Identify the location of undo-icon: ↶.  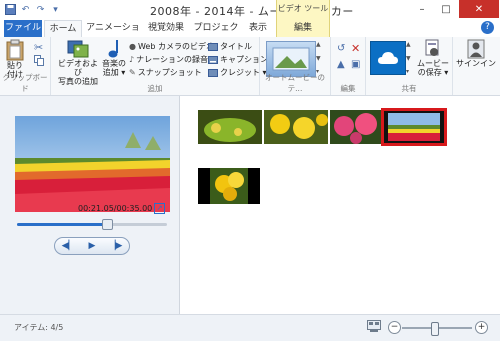
(25, 9).